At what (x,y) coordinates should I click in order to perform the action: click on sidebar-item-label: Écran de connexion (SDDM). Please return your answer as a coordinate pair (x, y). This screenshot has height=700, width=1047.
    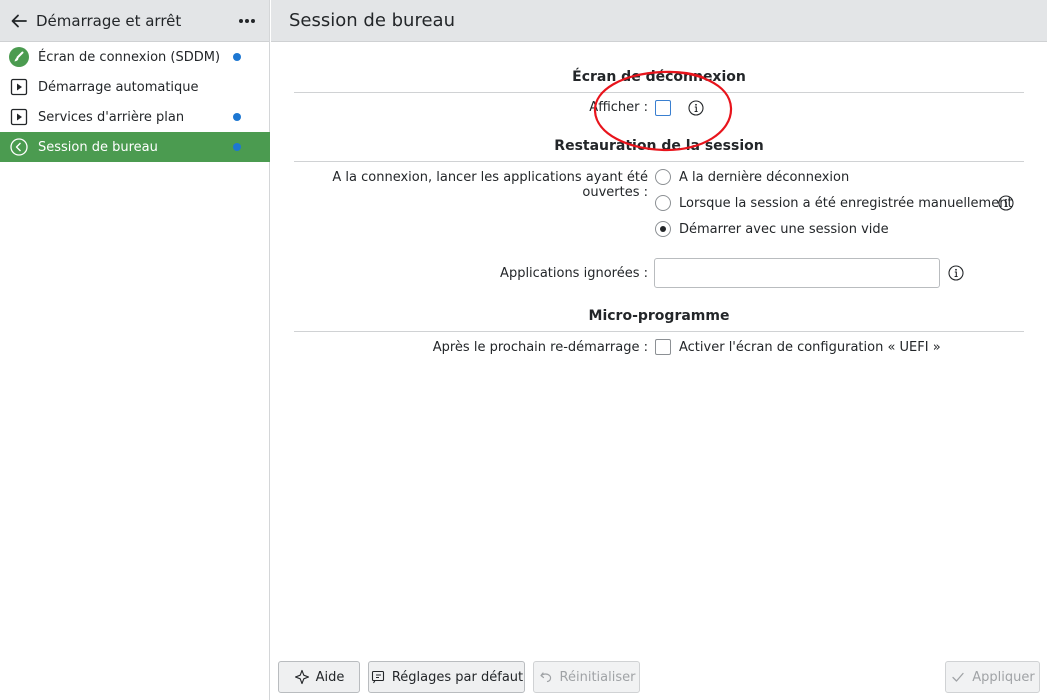
    Looking at the image, I should click on (129, 57).